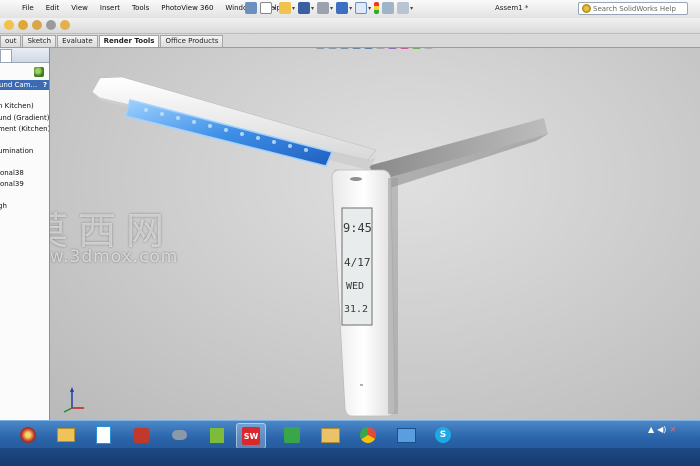 The image size is (700, 466). I want to click on hinge-notch, so click(356, 179).